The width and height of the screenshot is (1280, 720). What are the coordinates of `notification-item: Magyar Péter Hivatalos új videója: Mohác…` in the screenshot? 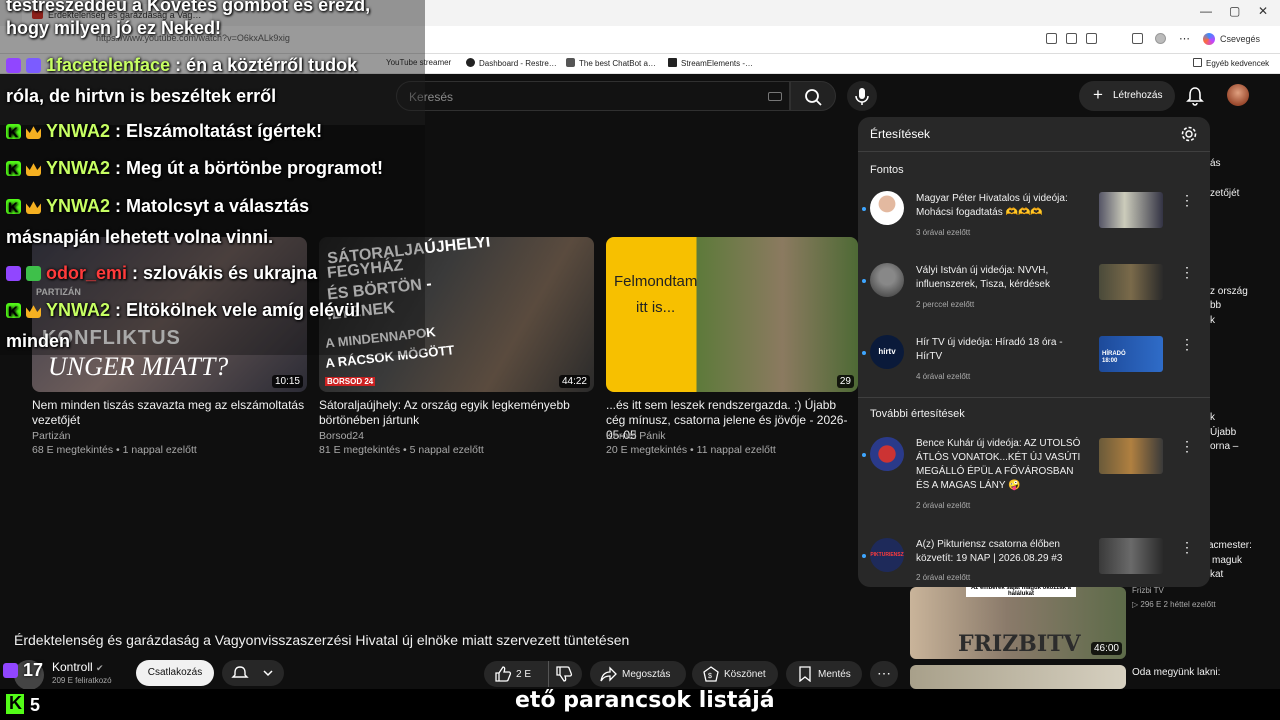 It's located at (1034, 218).